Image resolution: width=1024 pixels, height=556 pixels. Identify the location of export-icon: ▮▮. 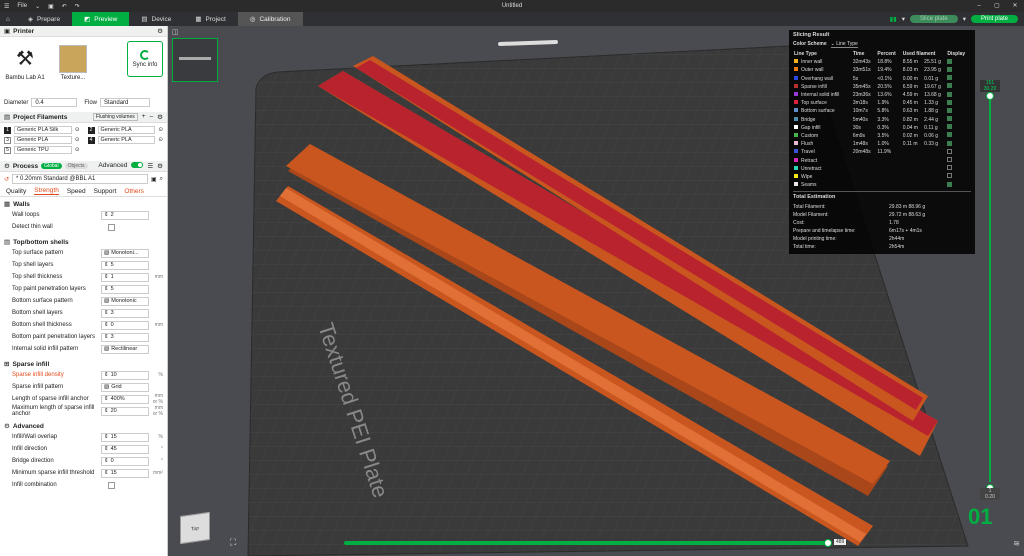
(893, 19).